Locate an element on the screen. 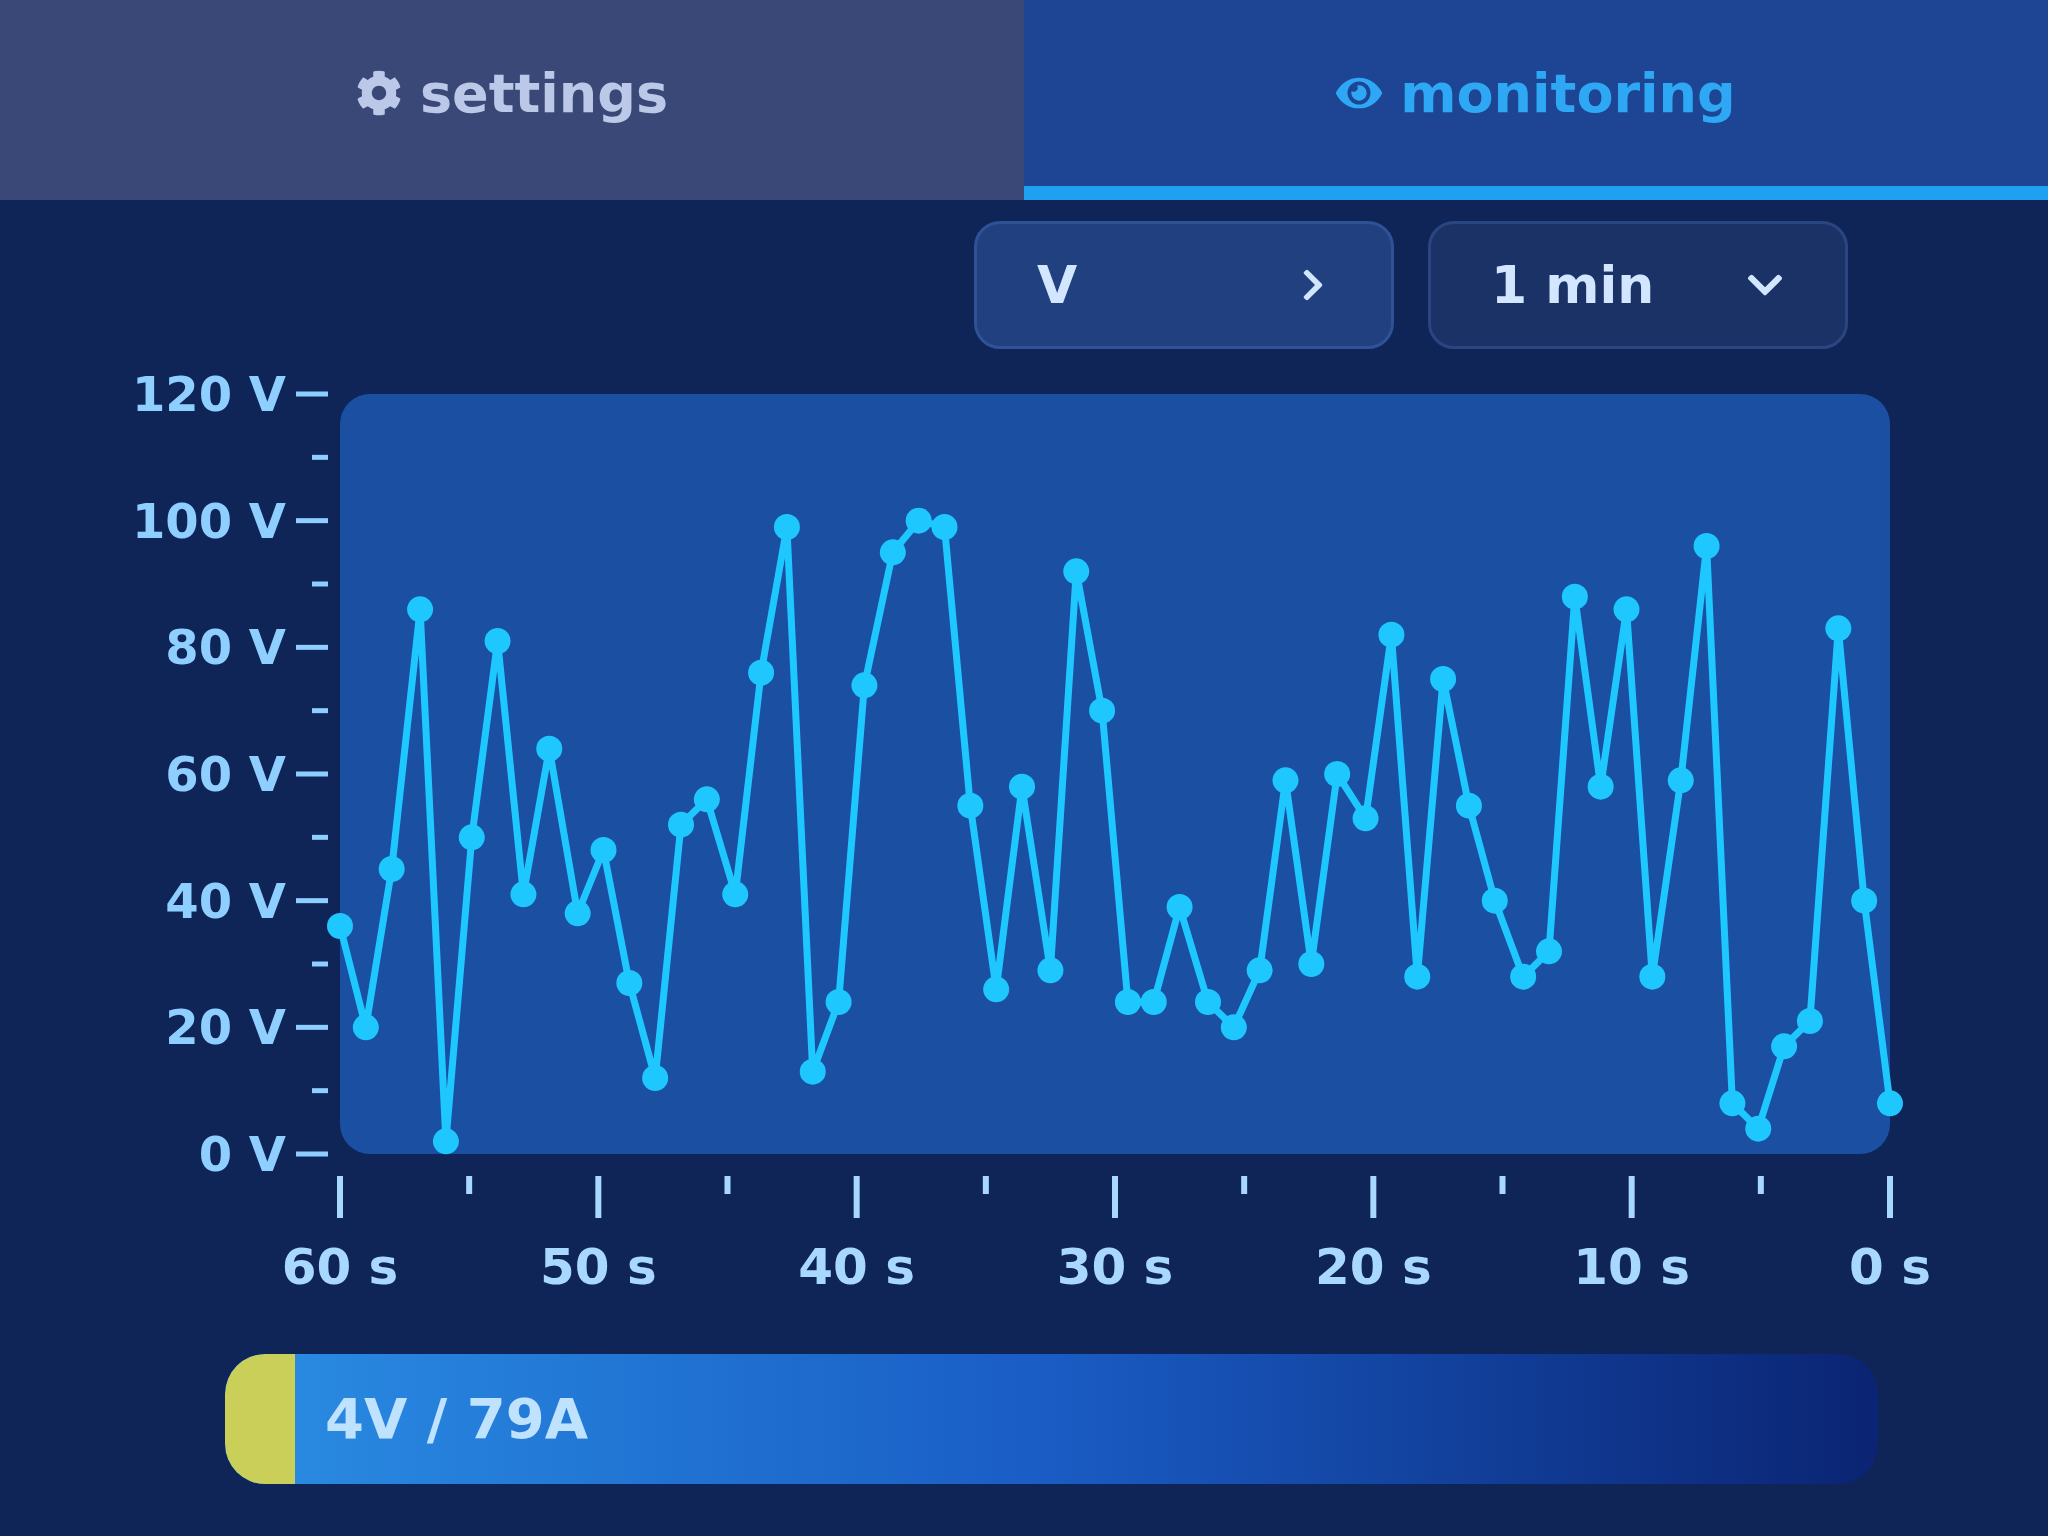  y-axis-label: 100 V is located at coordinates (208, 520).